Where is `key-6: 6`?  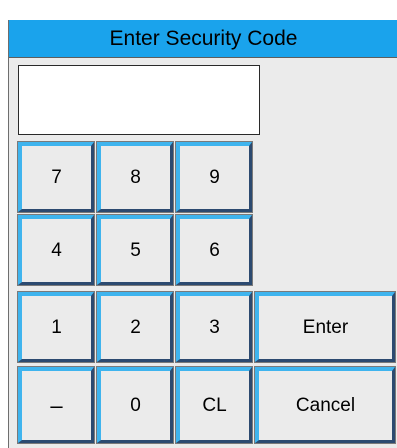 key-6: 6 is located at coordinates (214, 250).